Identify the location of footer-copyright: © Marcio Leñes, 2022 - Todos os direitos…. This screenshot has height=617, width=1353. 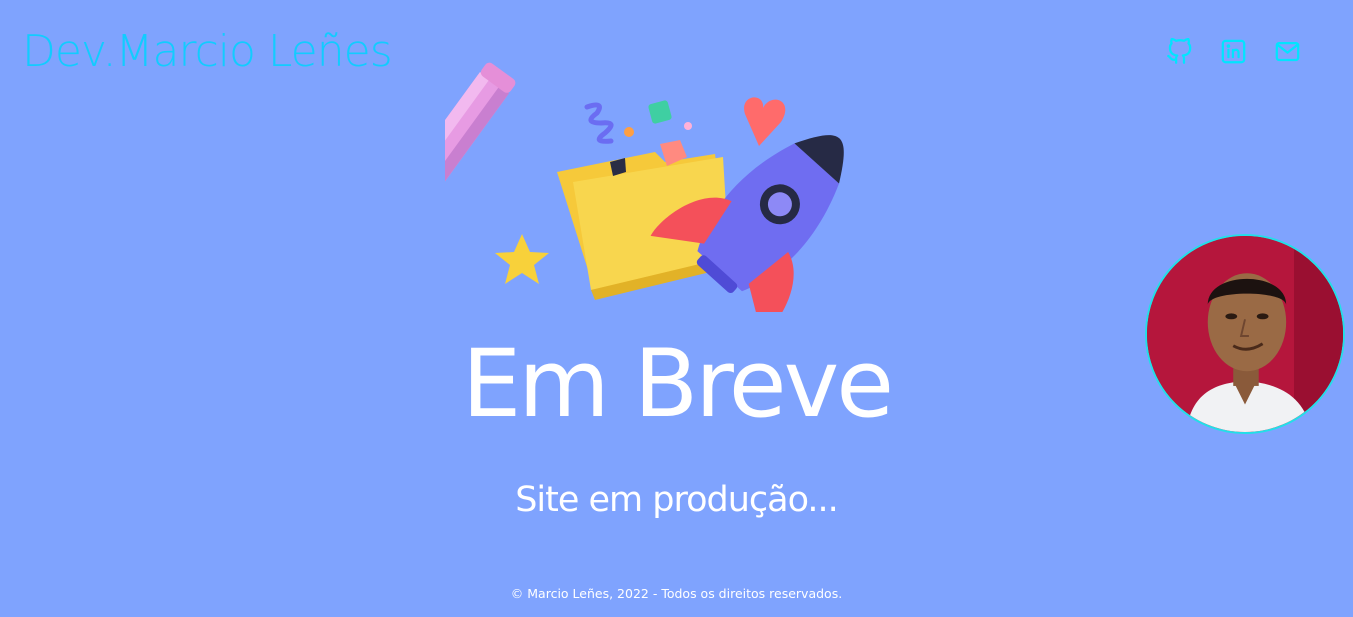
(676, 593).